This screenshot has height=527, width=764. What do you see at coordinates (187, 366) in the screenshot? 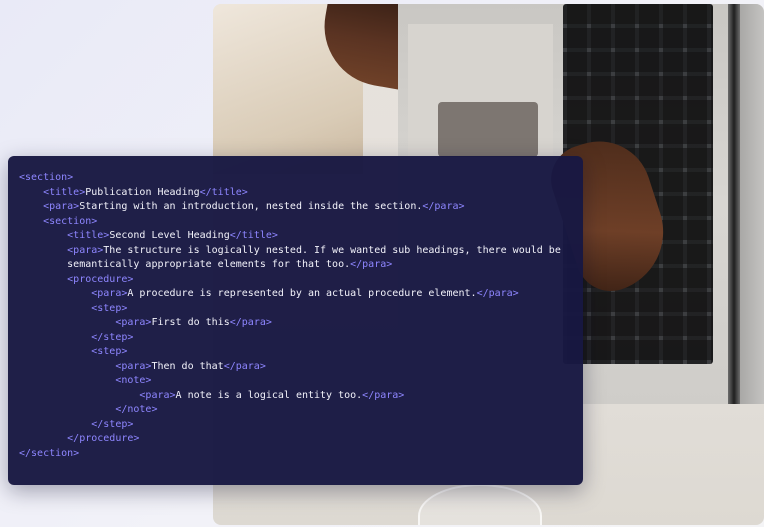
I see `code-text: Then do that` at bounding box center [187, 366].